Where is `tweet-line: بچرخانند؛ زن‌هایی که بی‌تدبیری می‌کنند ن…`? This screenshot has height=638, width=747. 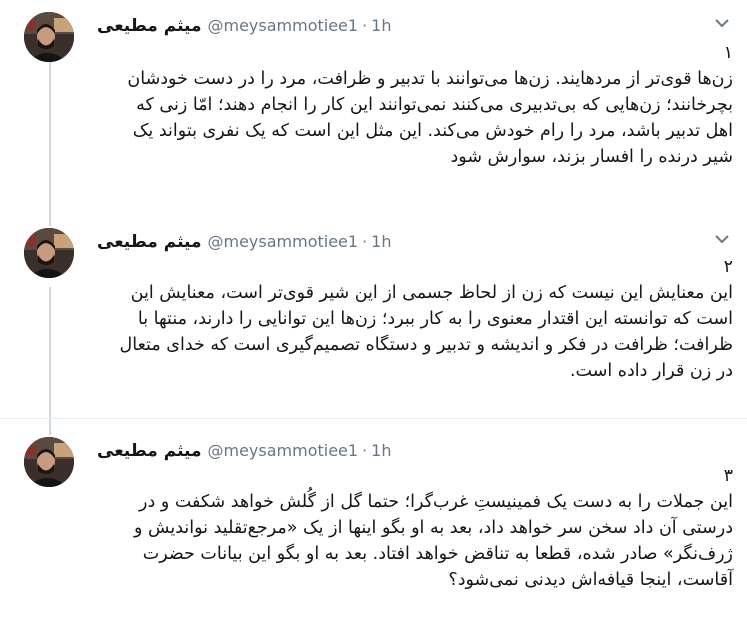 tweet-line: بچرخانند؛ زن‌هایی که بی‌تدبیری می‌کنند ن… is located at coordinates (434, 105).